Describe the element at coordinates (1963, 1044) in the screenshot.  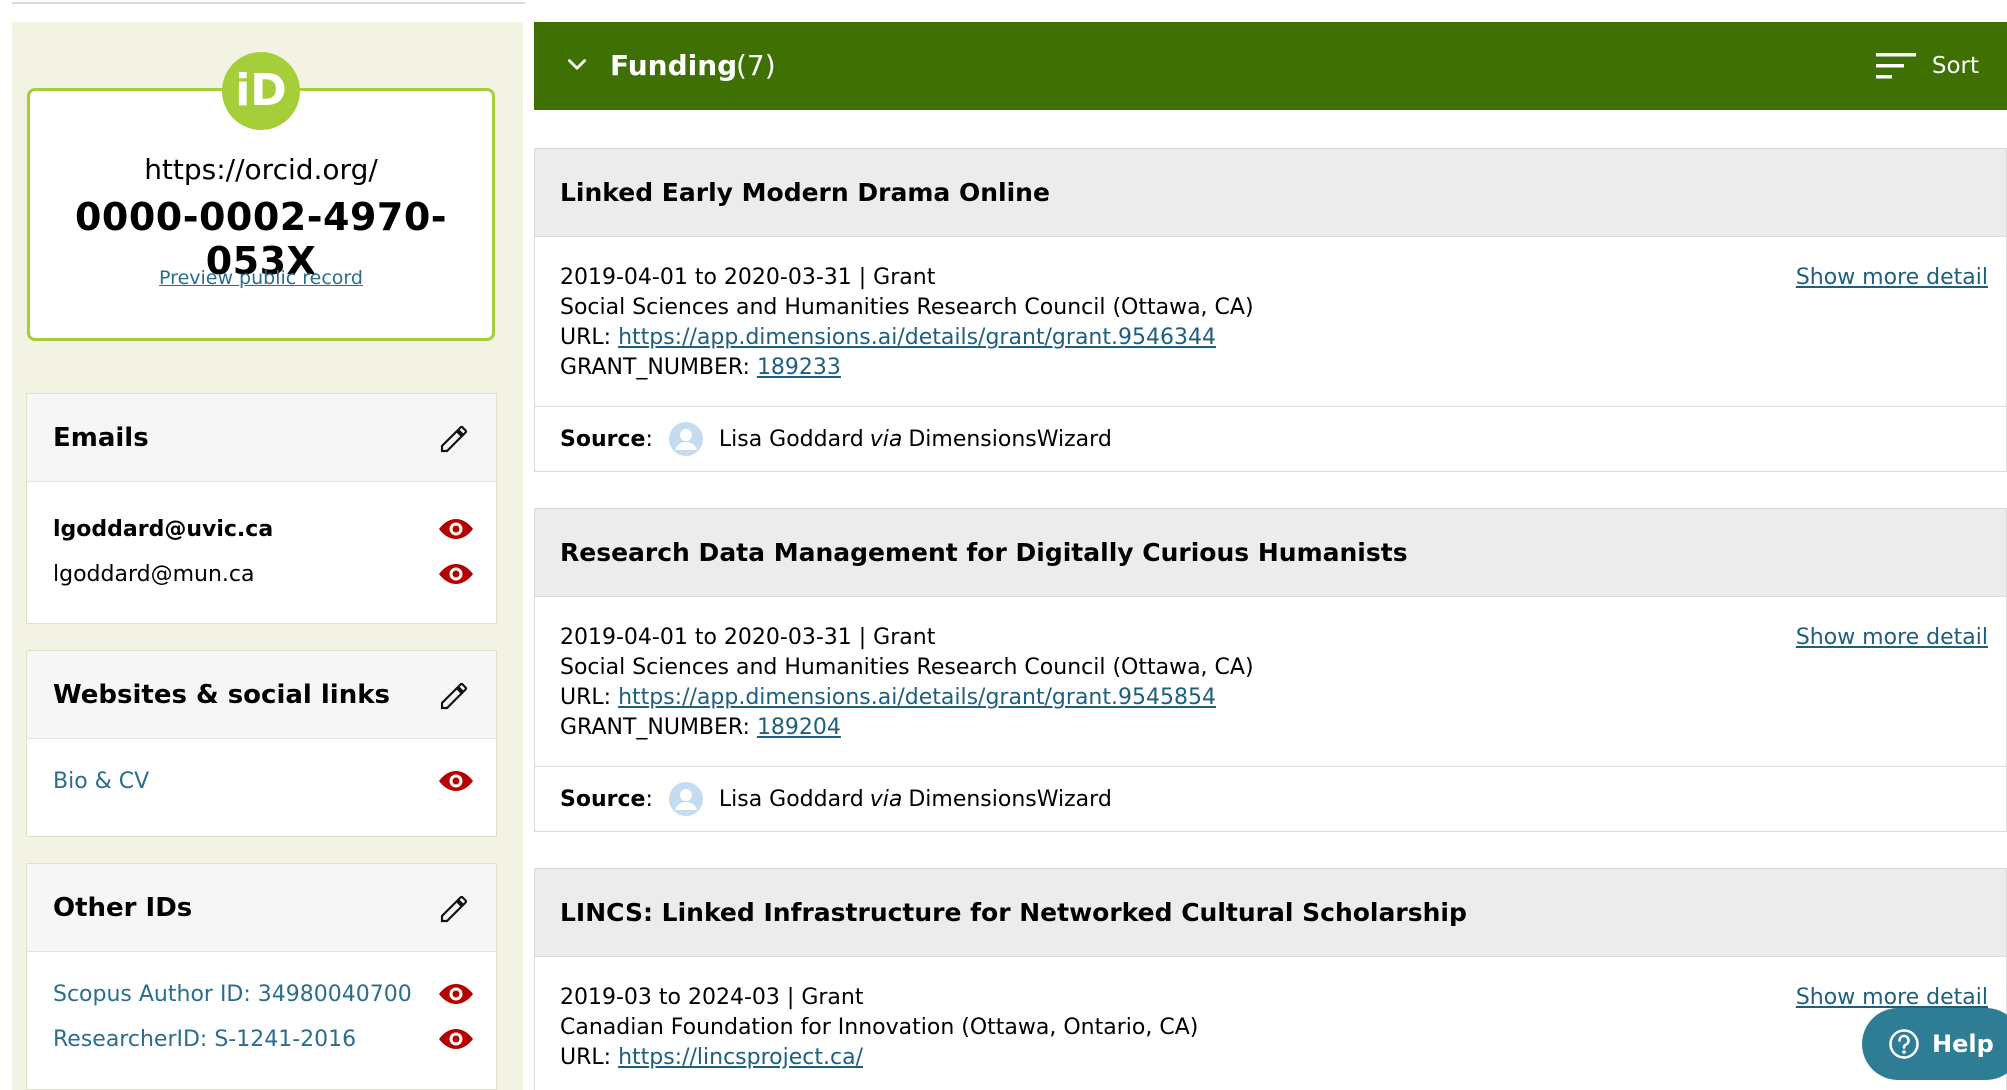
I see `help-label: Help` at that location.